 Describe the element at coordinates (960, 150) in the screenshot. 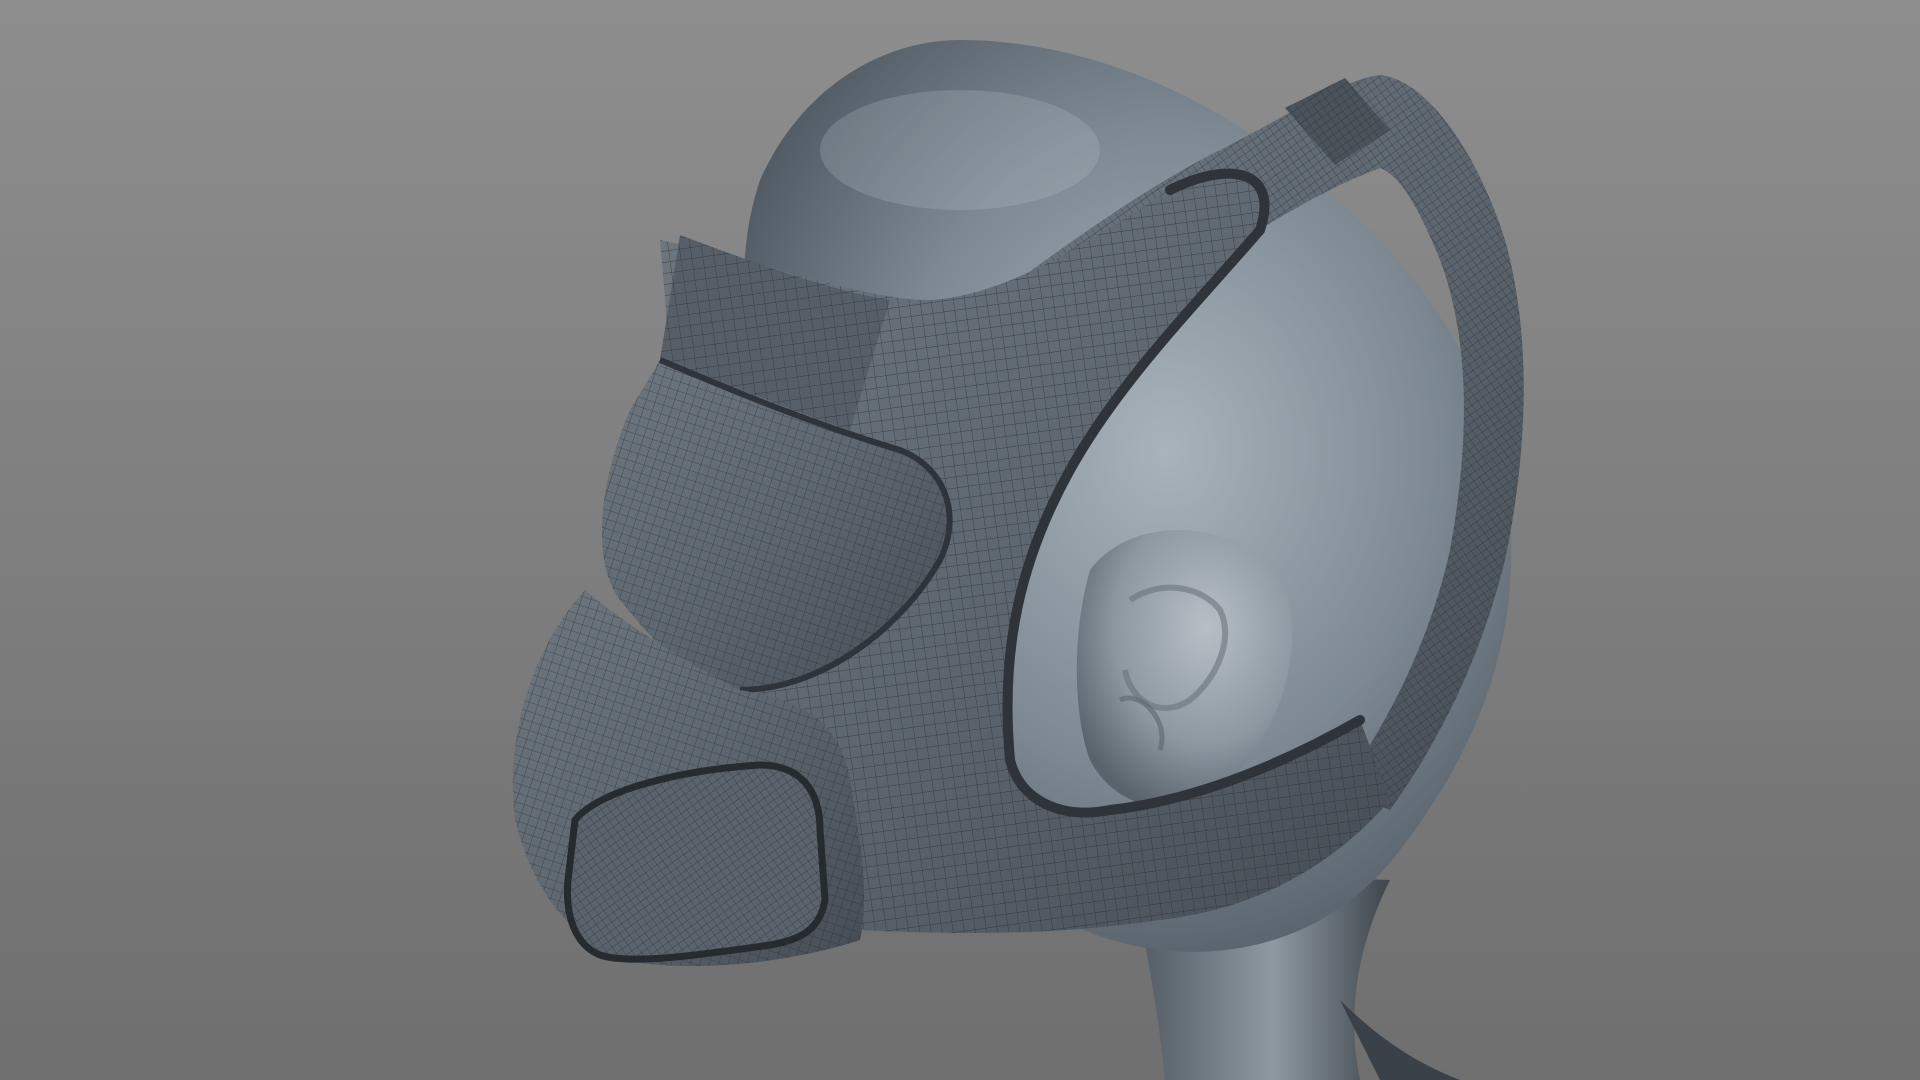

I see `head-highlight` at that location.